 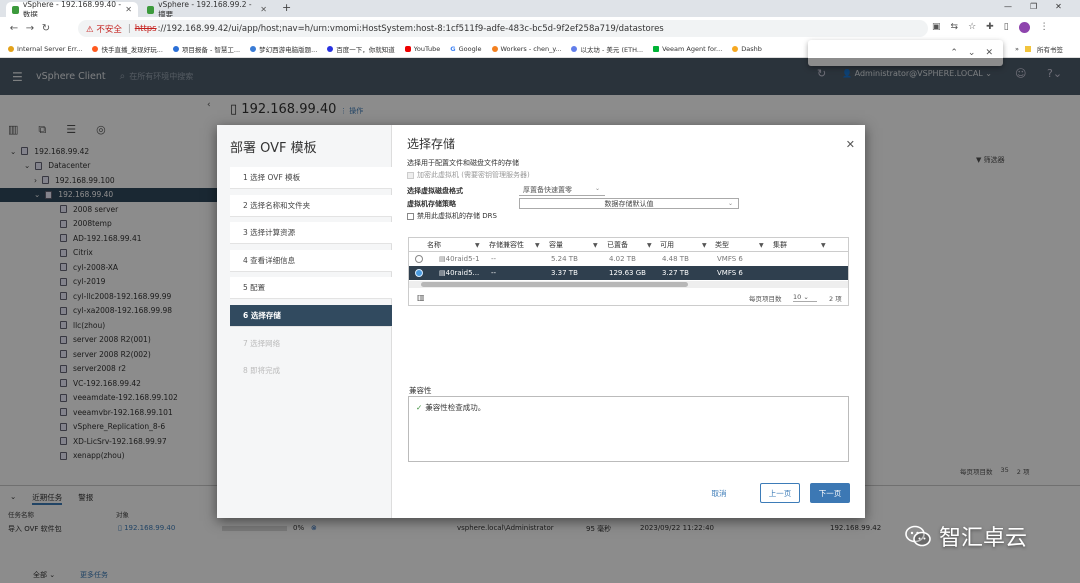 I want to click on encrypt-vm-option: 加密此虚拟机 (需要密钥管理服务器), so click(x=468, y=175).